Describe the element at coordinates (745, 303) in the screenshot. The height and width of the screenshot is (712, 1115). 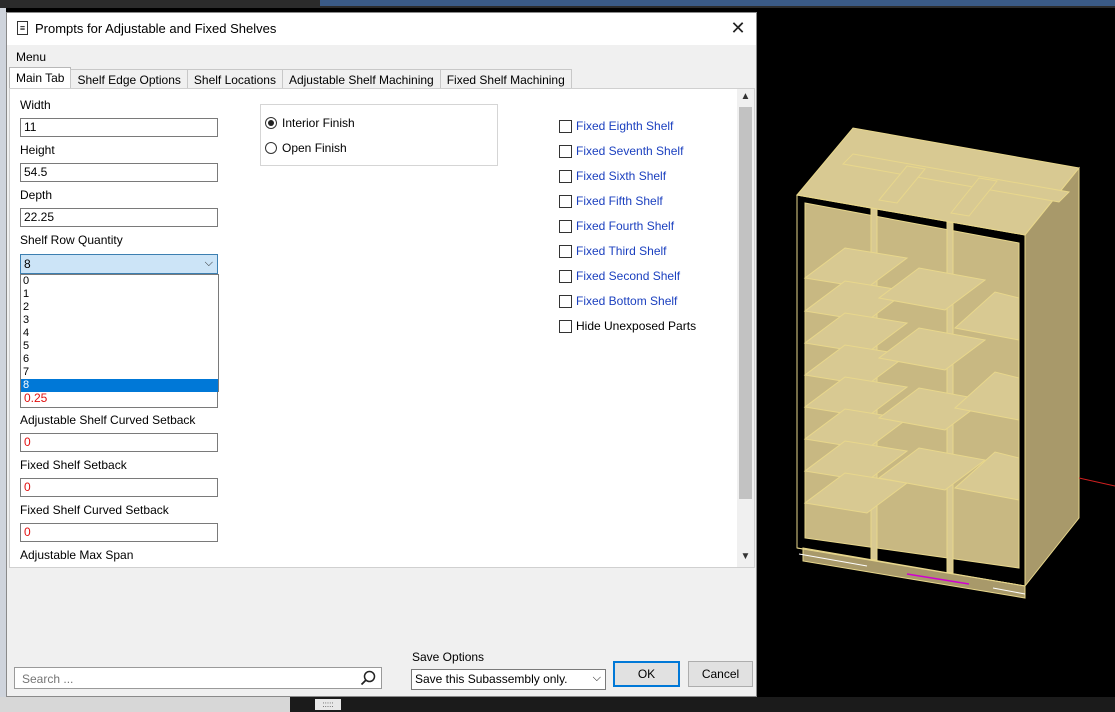
I see `scroll-thumb` at that location.